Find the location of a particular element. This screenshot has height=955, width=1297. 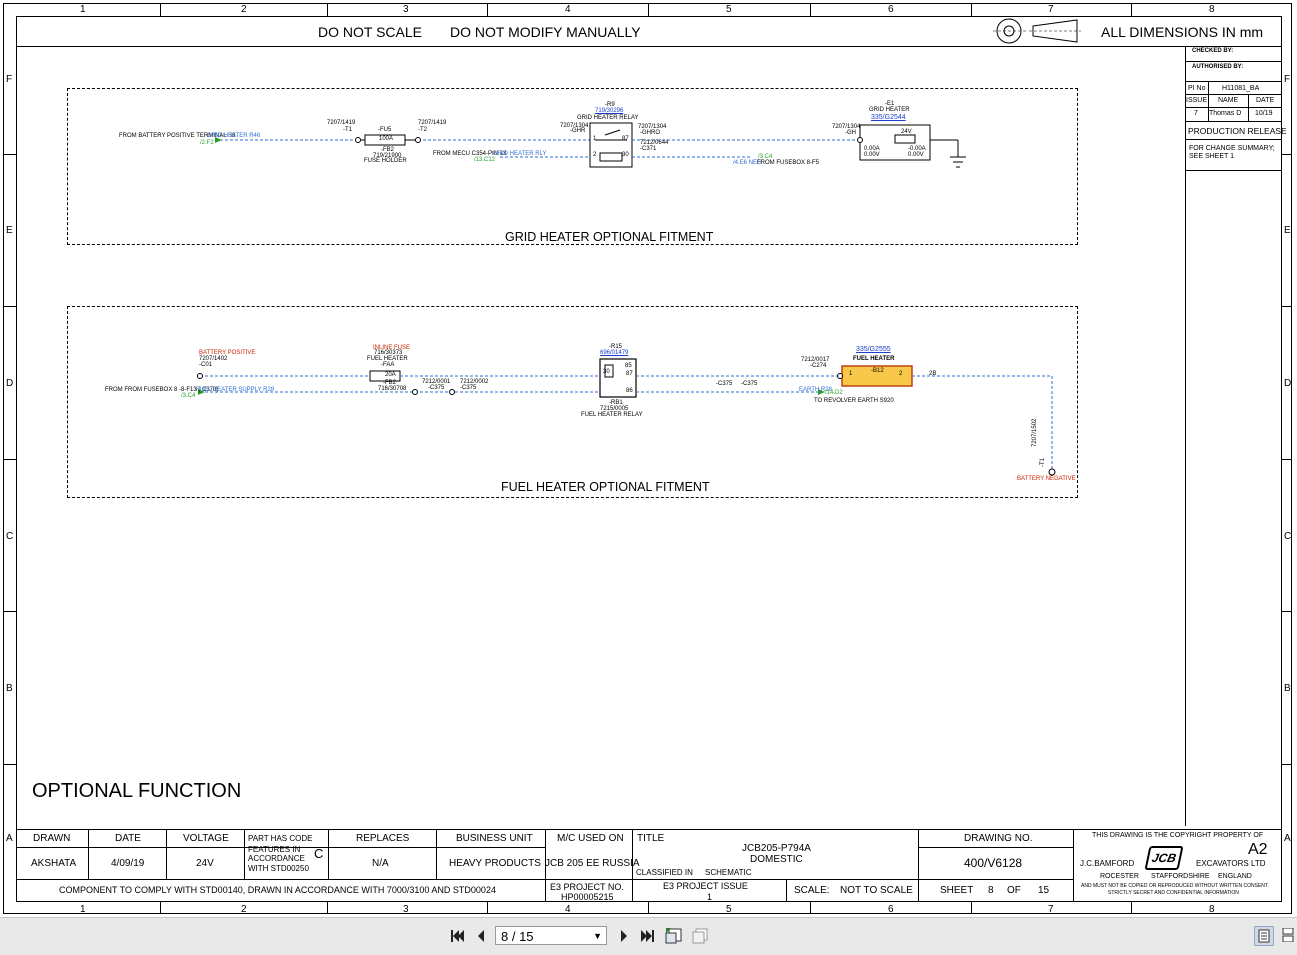

gh-r9-link: 719/30296 is located at coordinates (609, 111).